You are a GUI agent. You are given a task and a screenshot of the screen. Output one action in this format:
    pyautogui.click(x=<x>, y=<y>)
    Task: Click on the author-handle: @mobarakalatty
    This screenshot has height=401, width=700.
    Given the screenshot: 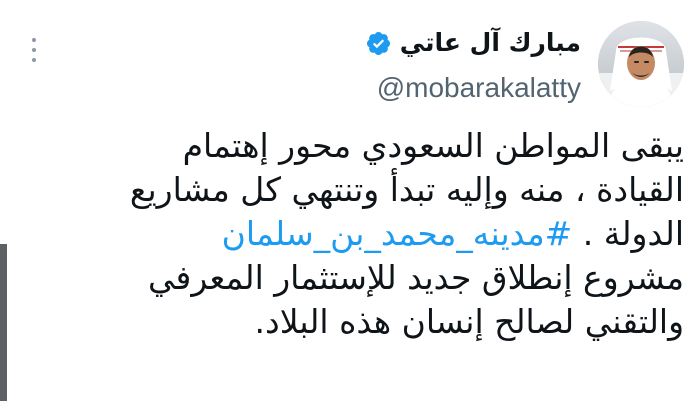 What is the action you would take?
    pyautogui.click(x=479, y=88)
    